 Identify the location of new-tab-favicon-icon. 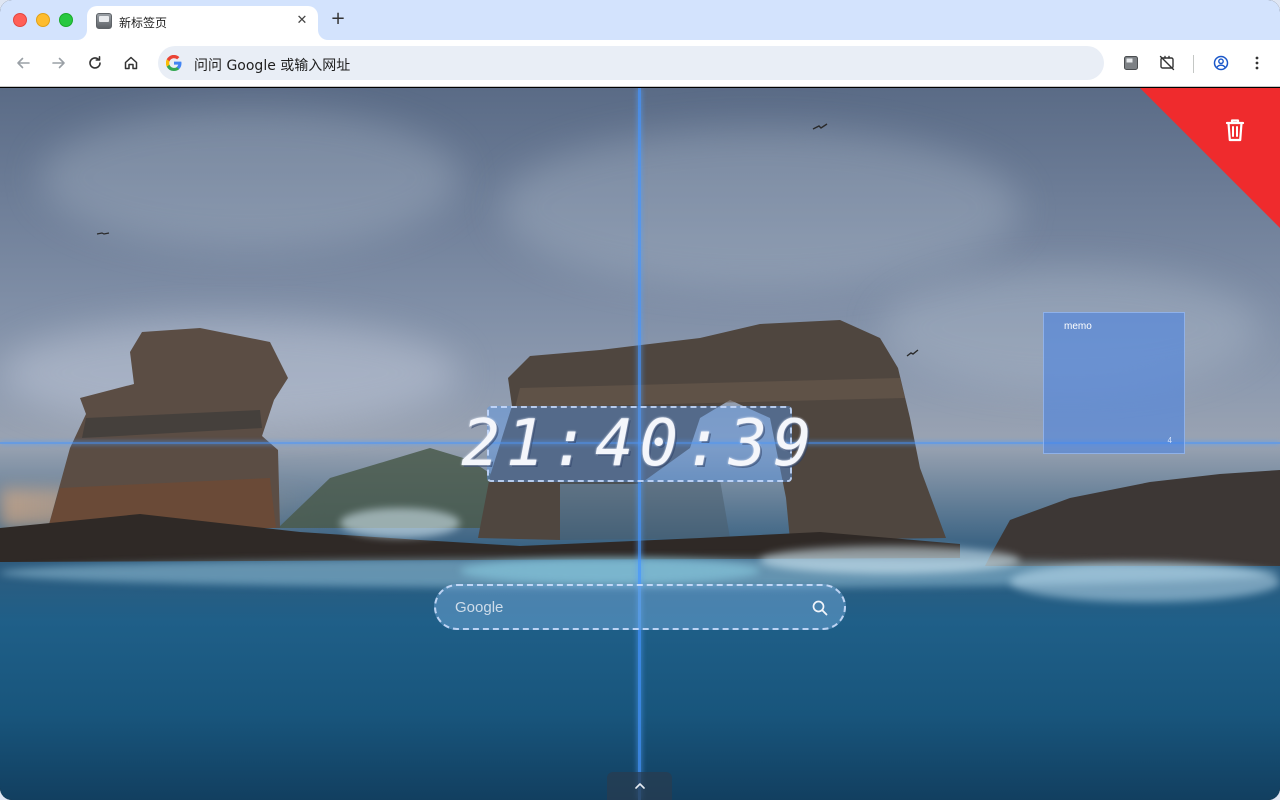
(104, 21).